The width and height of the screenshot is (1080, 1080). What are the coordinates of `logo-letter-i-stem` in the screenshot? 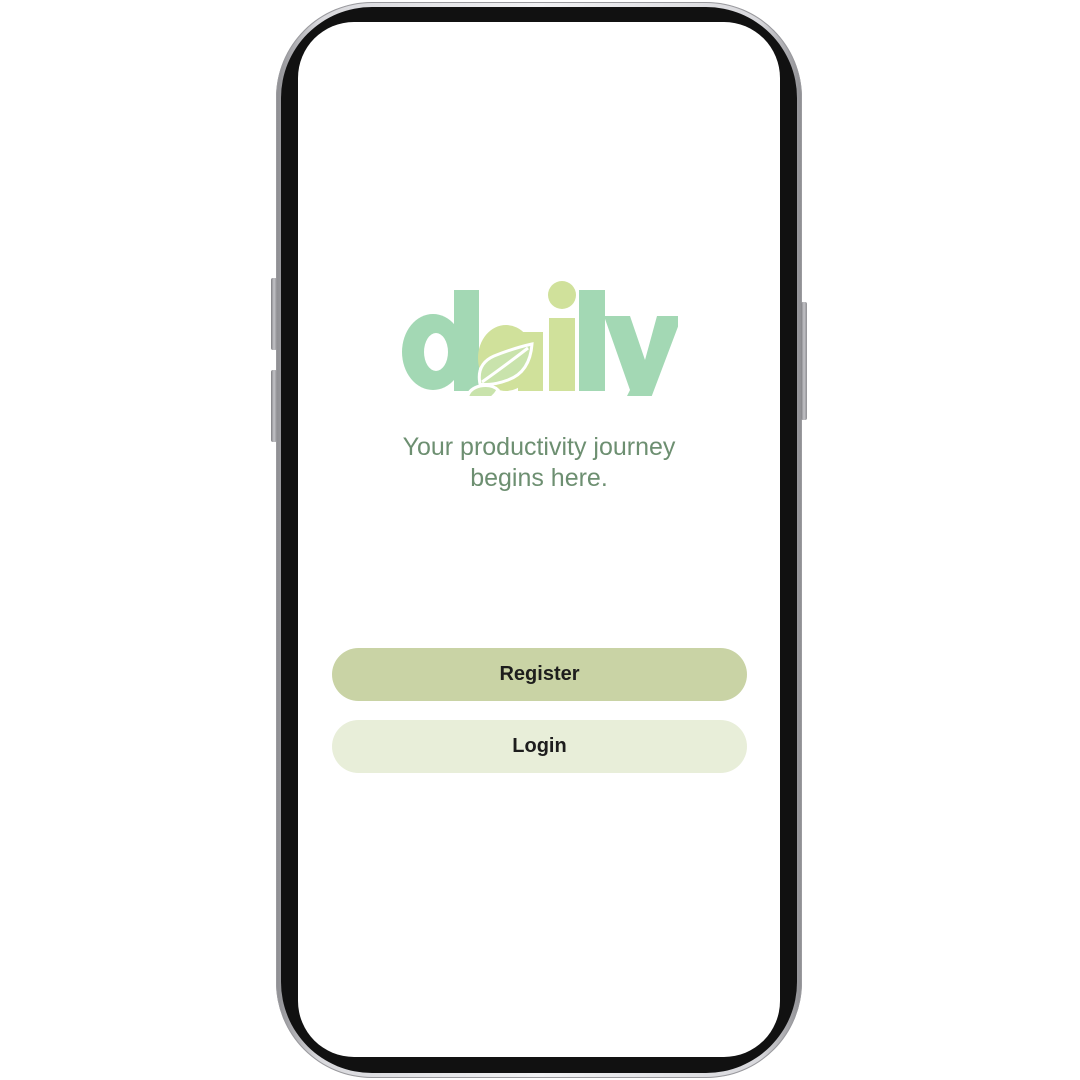 It's located at (562, 354).